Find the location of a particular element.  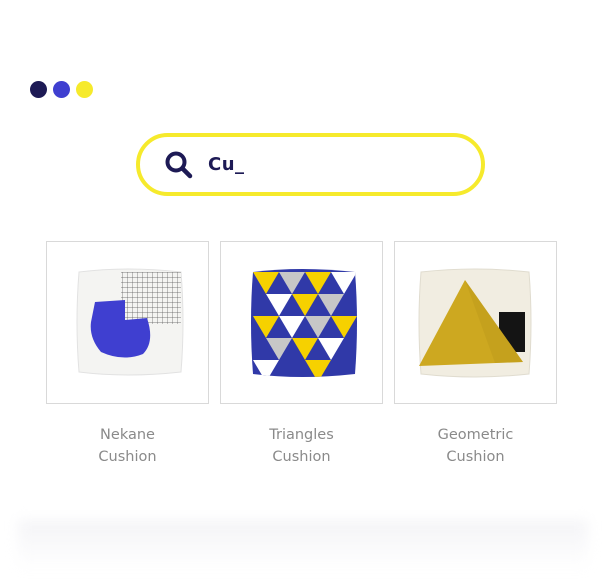

window-dot-yellow is located at coordinates (84, 89).